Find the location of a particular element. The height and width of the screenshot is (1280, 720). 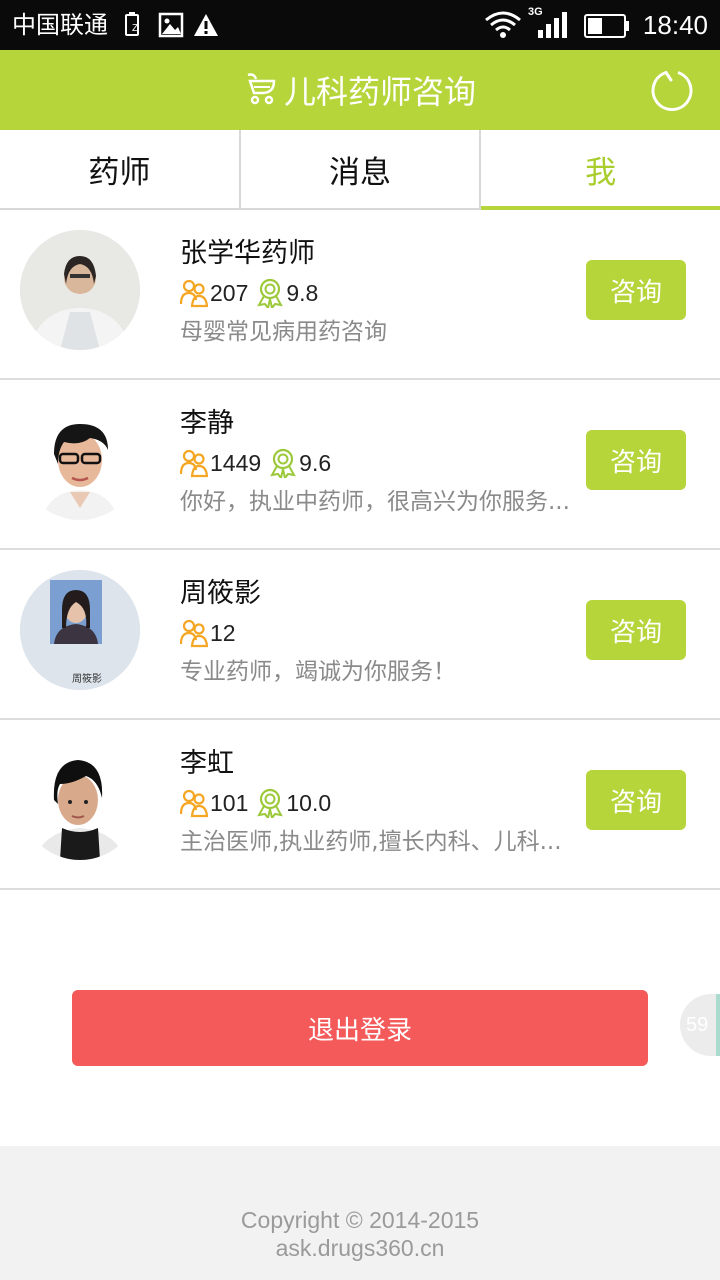

avatar: 周筱影 is located at coordinates (80, 630).